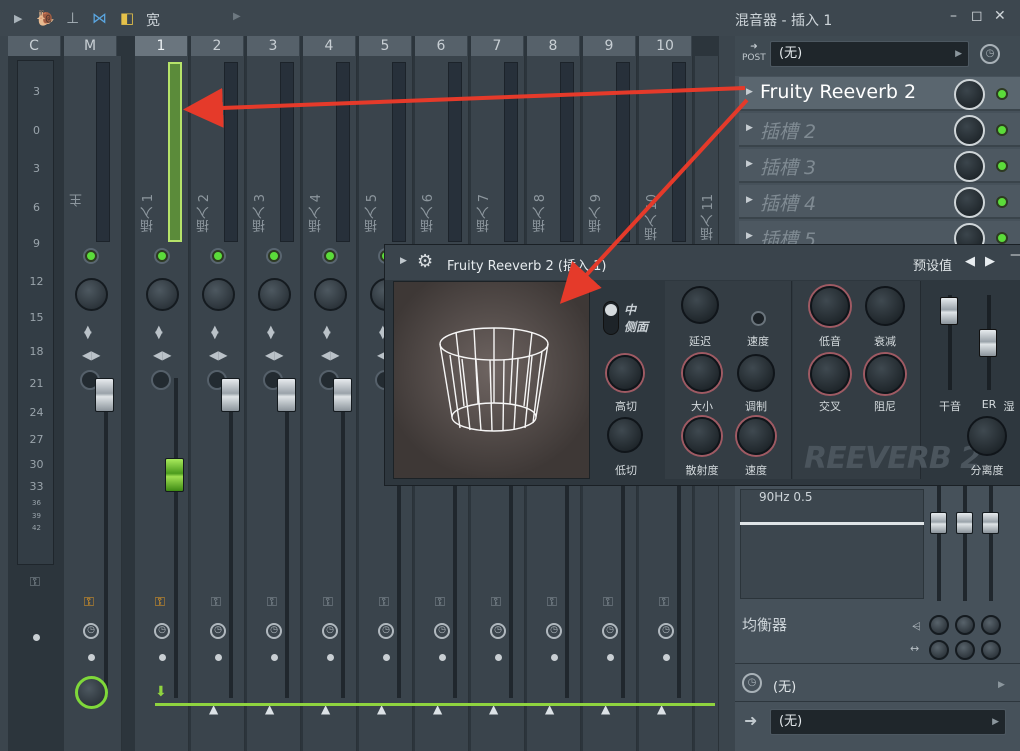 This screenshot has height=751, width=1020. What do you see at coordinates (879, 130) in the screenshot?
I see `effect-slot-2: ▶ 插槽 2` at bounding box center [879, 130].